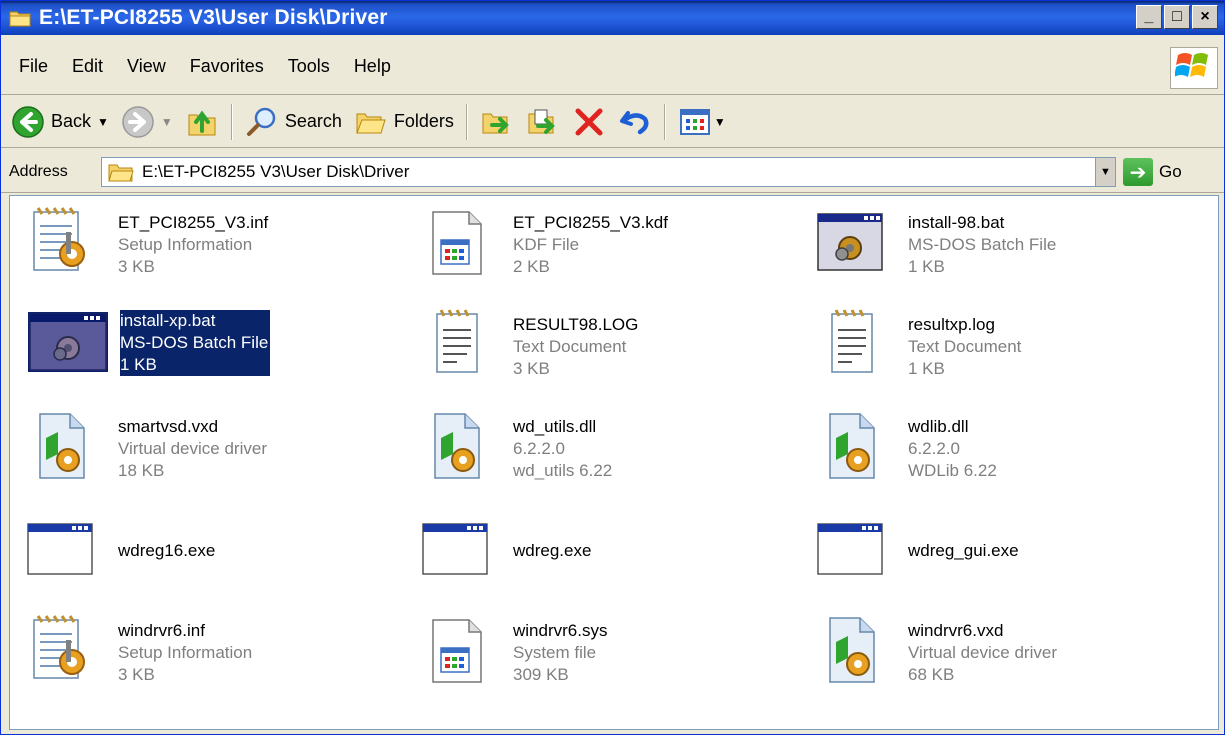  I want to click on address-dropdown-button: ▼, so click(1105, 172).